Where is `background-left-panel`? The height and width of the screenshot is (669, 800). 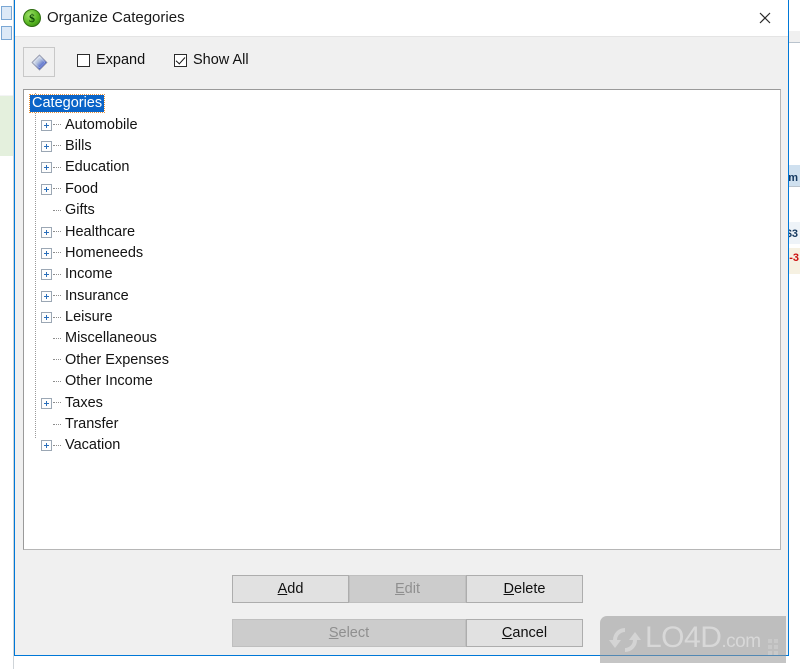
background-left-panel is located at coordinates (7, 334).